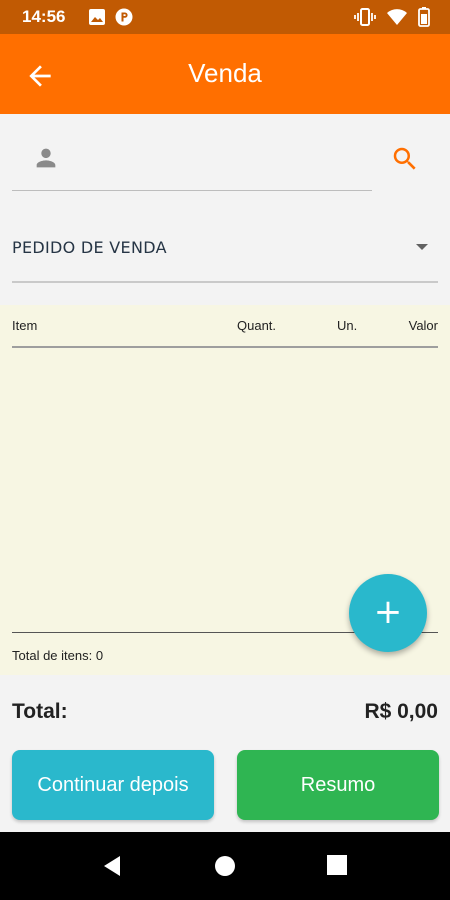 The image size is (450, 900). I want to click on order-type-select: PEDIDO DE VENDA, so click(225, 256).